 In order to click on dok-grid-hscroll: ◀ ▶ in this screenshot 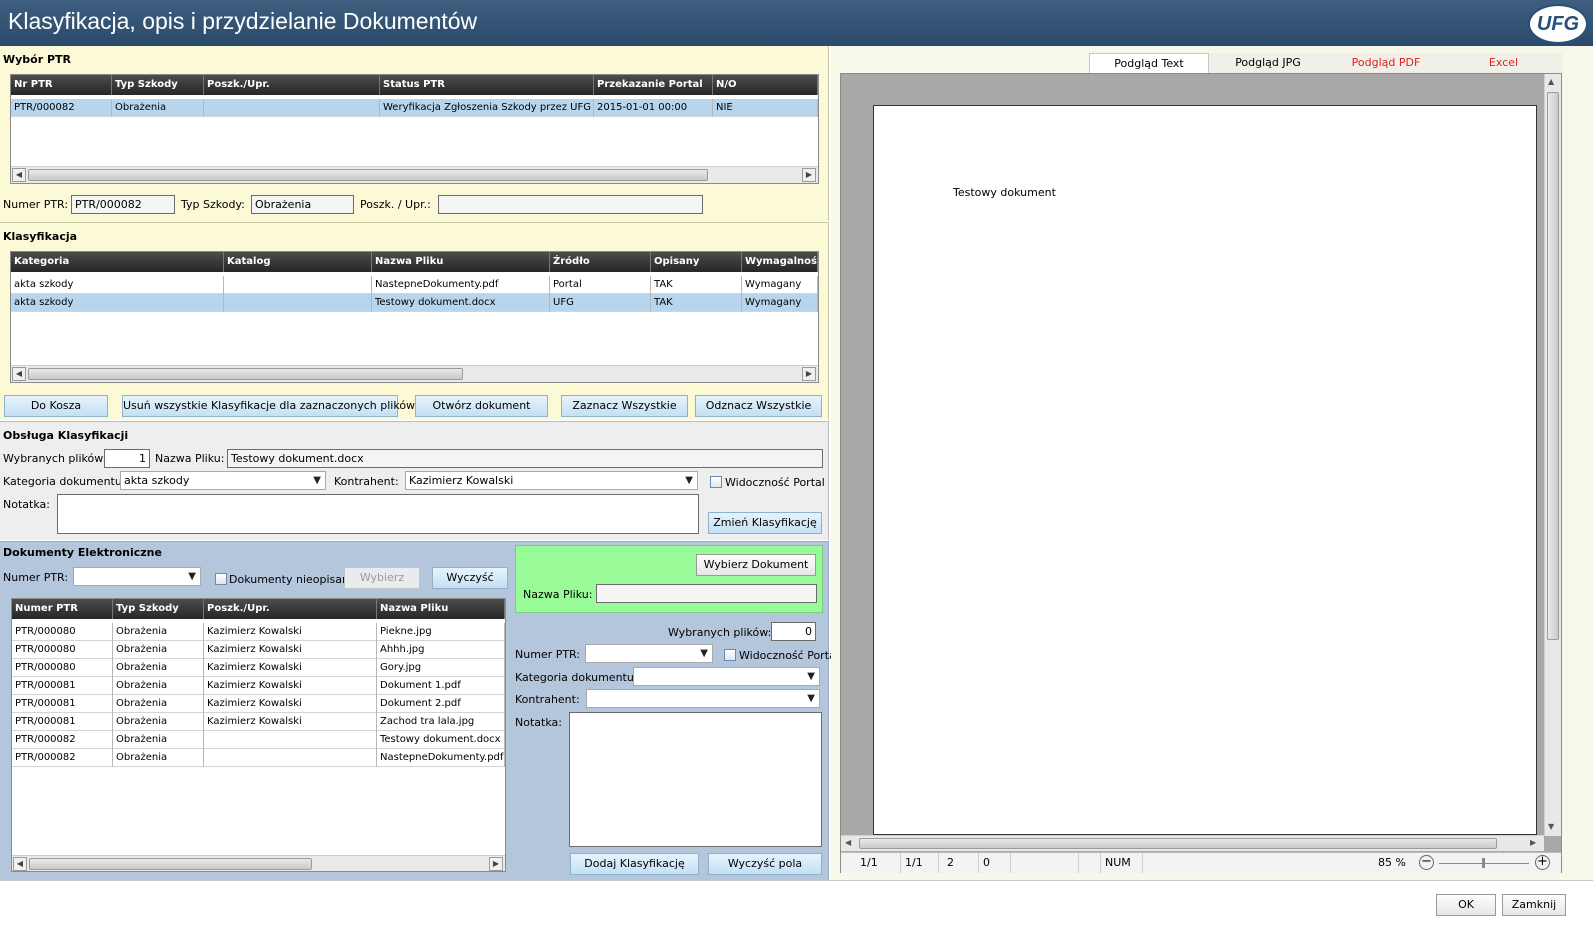, I will do `click(258, 863)`.